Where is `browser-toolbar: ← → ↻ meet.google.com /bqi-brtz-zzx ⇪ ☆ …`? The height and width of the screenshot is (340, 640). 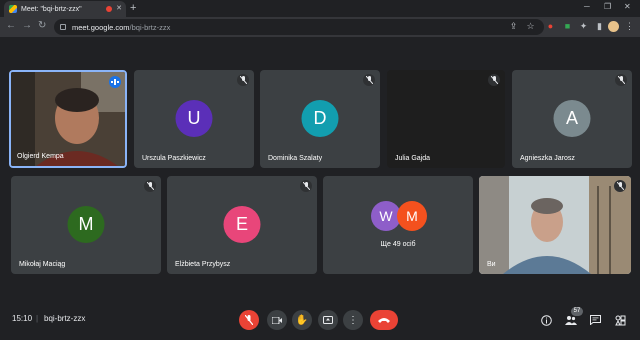
browser-toolbar: ← → ↻ meet.google.com /bqi-brtz-zzx ⇪ ☆ … is located at coordinates (320, 27).